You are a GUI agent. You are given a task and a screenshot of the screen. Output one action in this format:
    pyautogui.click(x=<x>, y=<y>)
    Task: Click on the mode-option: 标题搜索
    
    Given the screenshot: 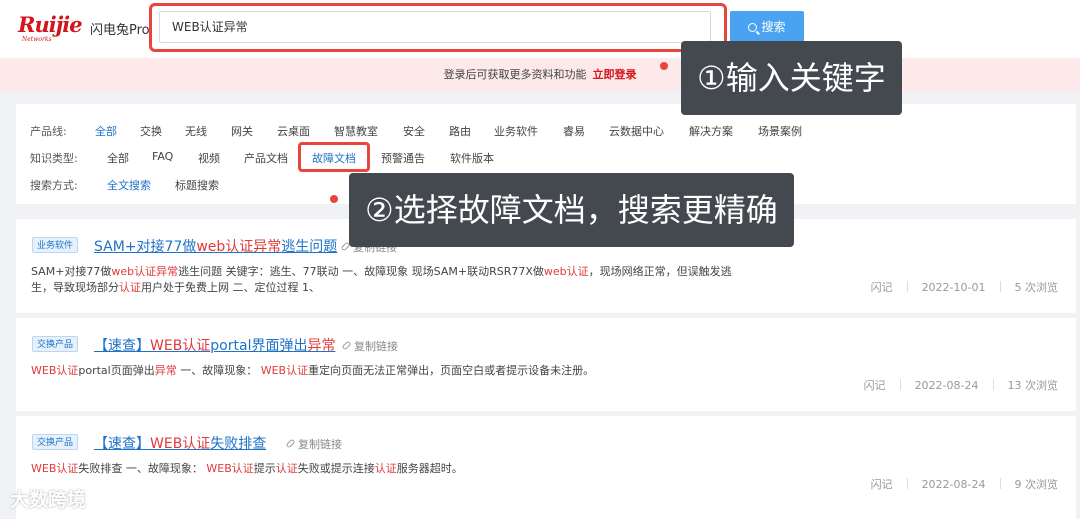 What is the action you would take?
    pyautogui.click(x=197, y=185)
    